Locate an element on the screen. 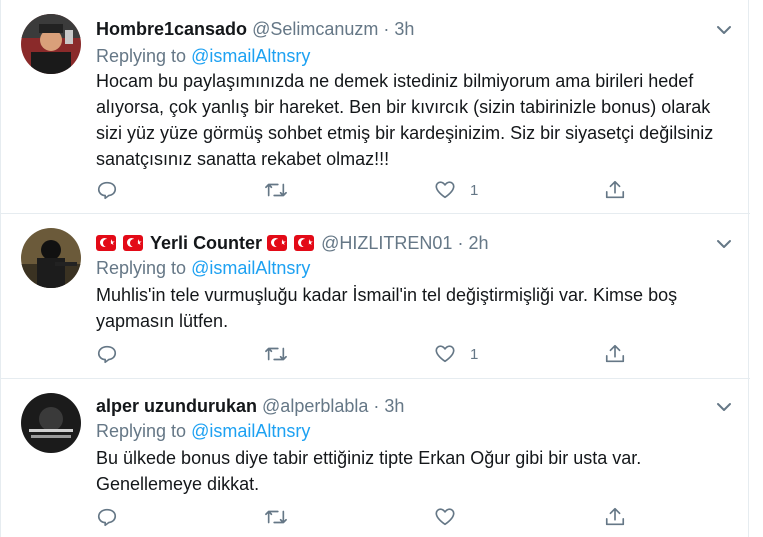  tweet-header: Hombre1cansado @Selimcanuzm · 3h is located at coordinates (255, 29).